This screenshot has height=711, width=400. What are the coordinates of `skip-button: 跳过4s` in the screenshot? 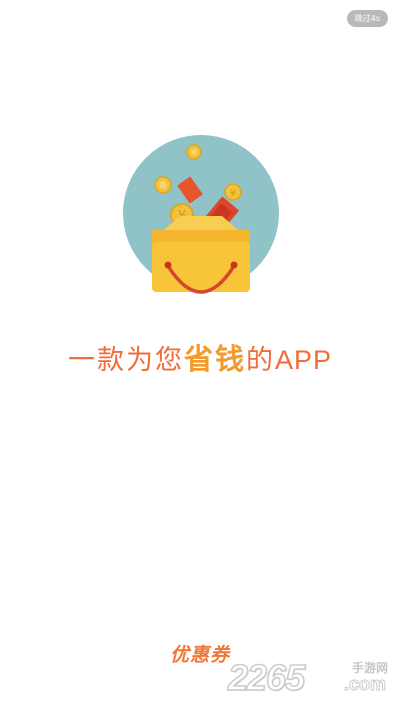 It's located at (367, 18).